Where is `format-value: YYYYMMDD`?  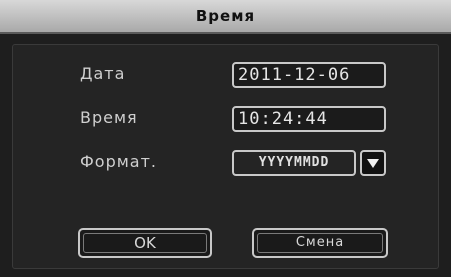
format-value: YYYYMMDD is located at coordinates (294, 163).